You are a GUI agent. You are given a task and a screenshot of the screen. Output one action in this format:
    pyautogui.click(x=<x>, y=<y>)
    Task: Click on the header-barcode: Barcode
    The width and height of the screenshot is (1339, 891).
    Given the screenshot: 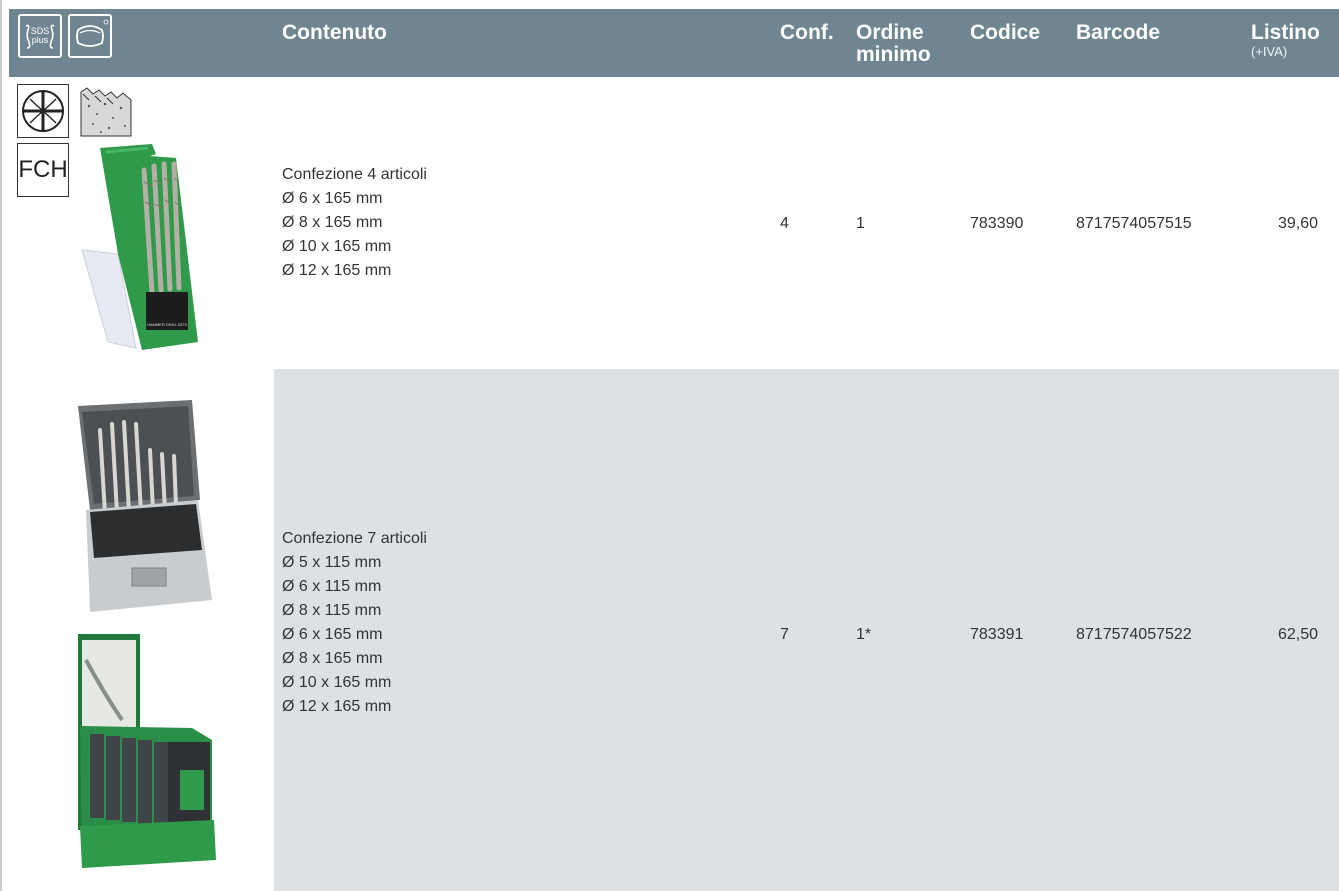 What is the action you would take?
    pyautogui.click(x=1118, y=32)
    